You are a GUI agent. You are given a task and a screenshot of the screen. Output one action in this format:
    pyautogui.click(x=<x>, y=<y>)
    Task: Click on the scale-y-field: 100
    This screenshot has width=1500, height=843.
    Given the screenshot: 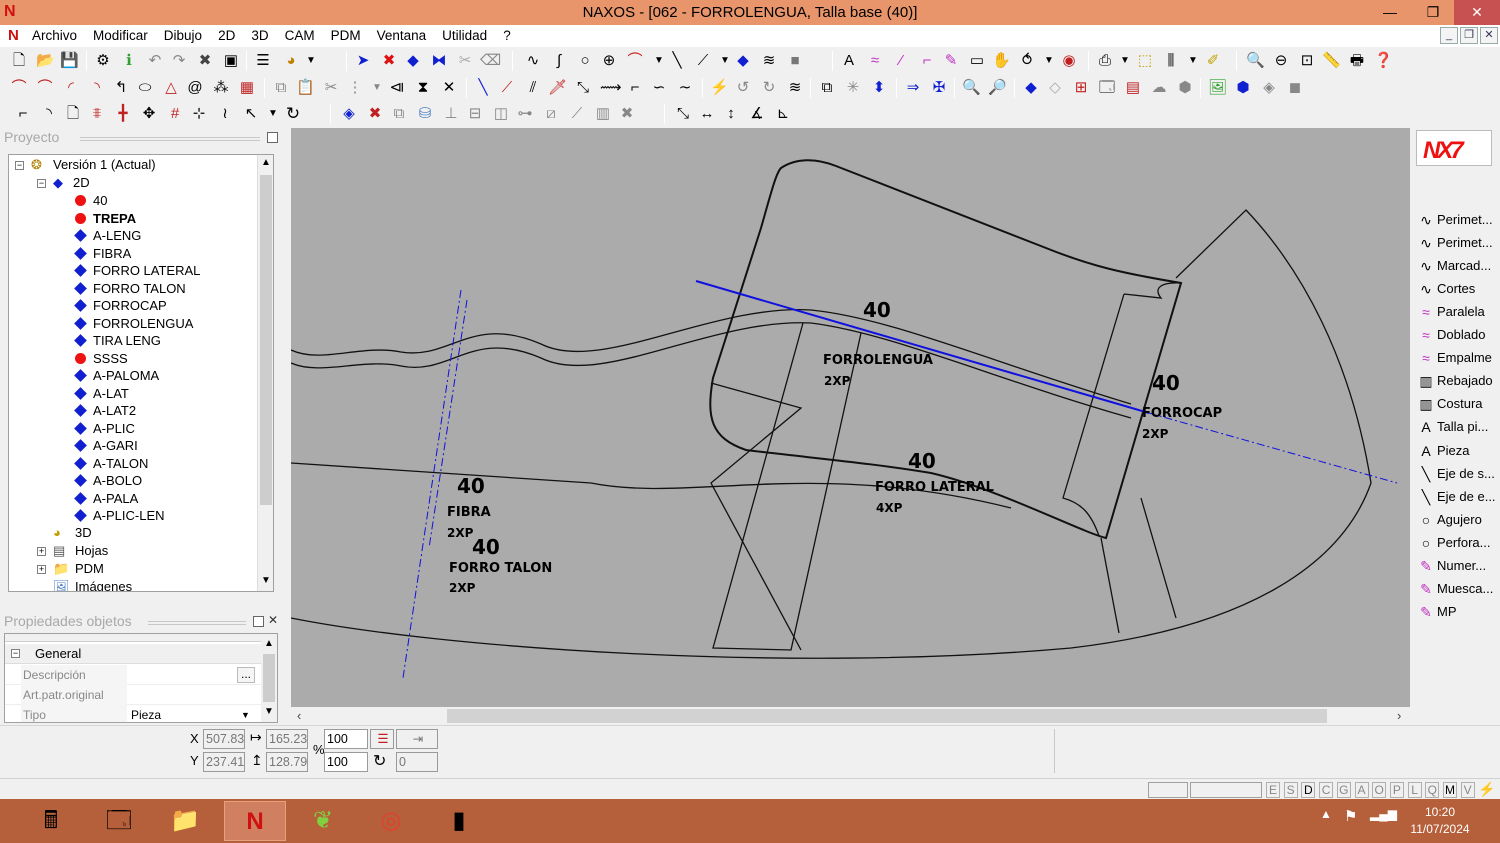 What is the action you would take?
    pyautogui.click(x=346, y=762)
    